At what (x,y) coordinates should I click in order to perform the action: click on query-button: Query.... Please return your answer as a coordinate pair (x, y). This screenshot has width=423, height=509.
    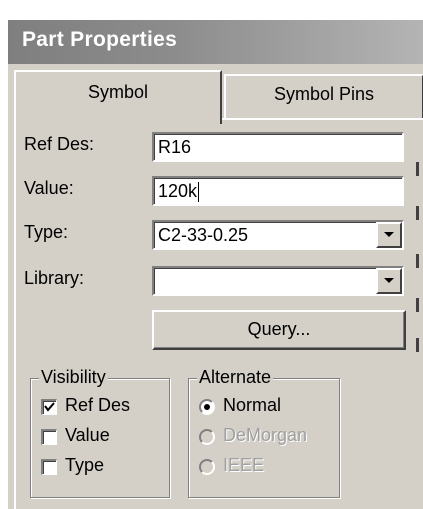
    Looking at the image, I should click on (279, 330).